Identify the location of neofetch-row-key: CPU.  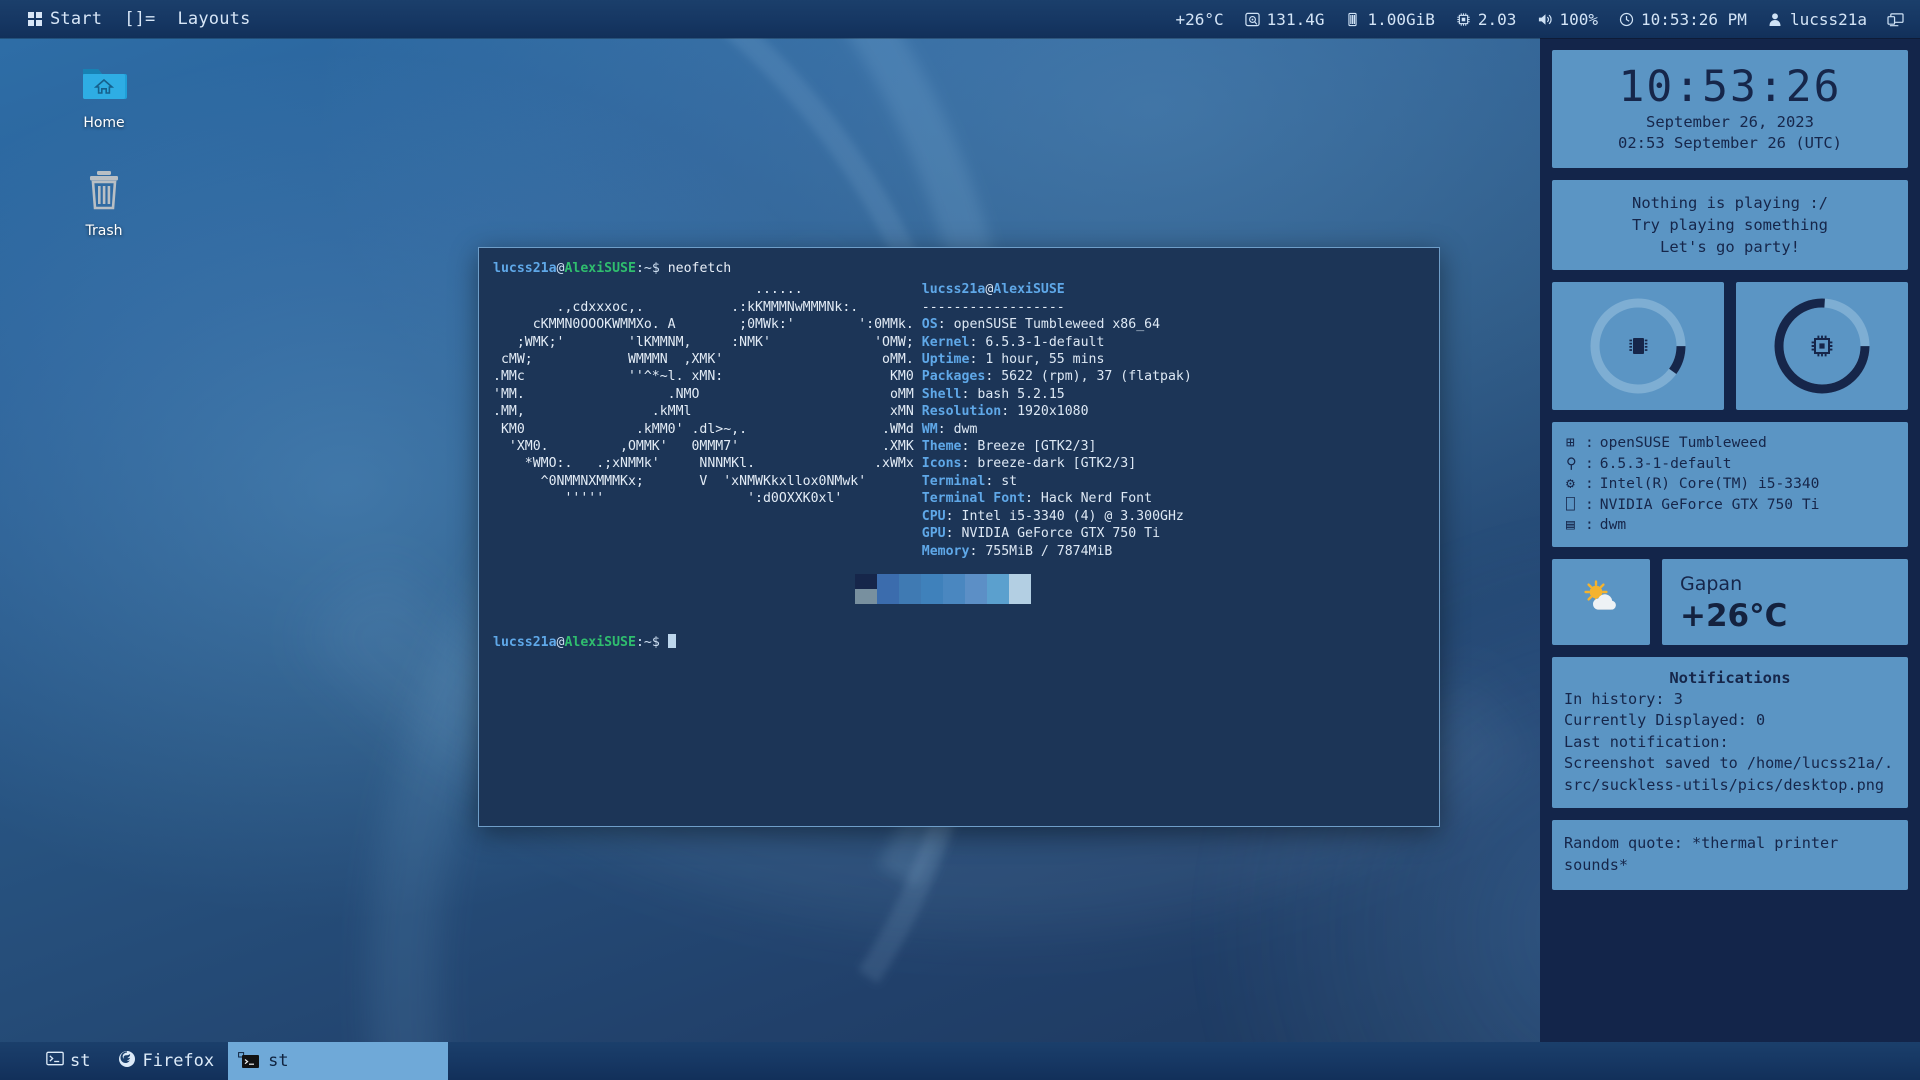
(933, 516).